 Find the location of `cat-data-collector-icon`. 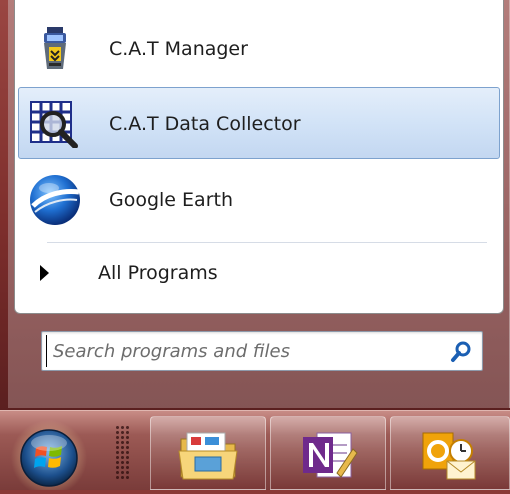

cat-data-collector-icon is located at coordinates (55, 124).